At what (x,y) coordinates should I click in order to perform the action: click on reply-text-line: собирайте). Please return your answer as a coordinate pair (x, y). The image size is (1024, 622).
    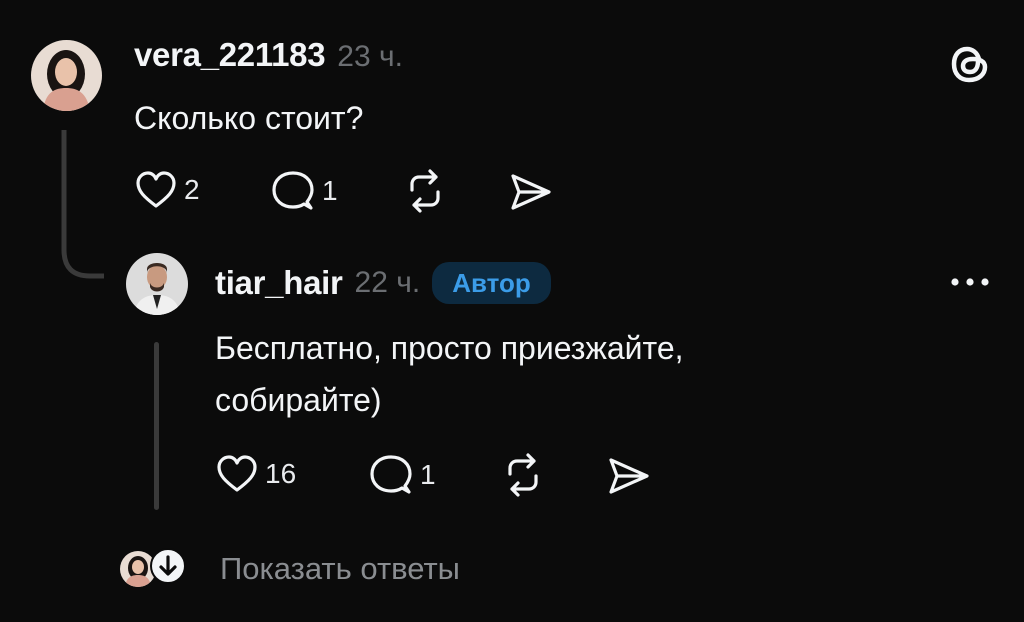
    Looking at the image, I should click on (298, 400).